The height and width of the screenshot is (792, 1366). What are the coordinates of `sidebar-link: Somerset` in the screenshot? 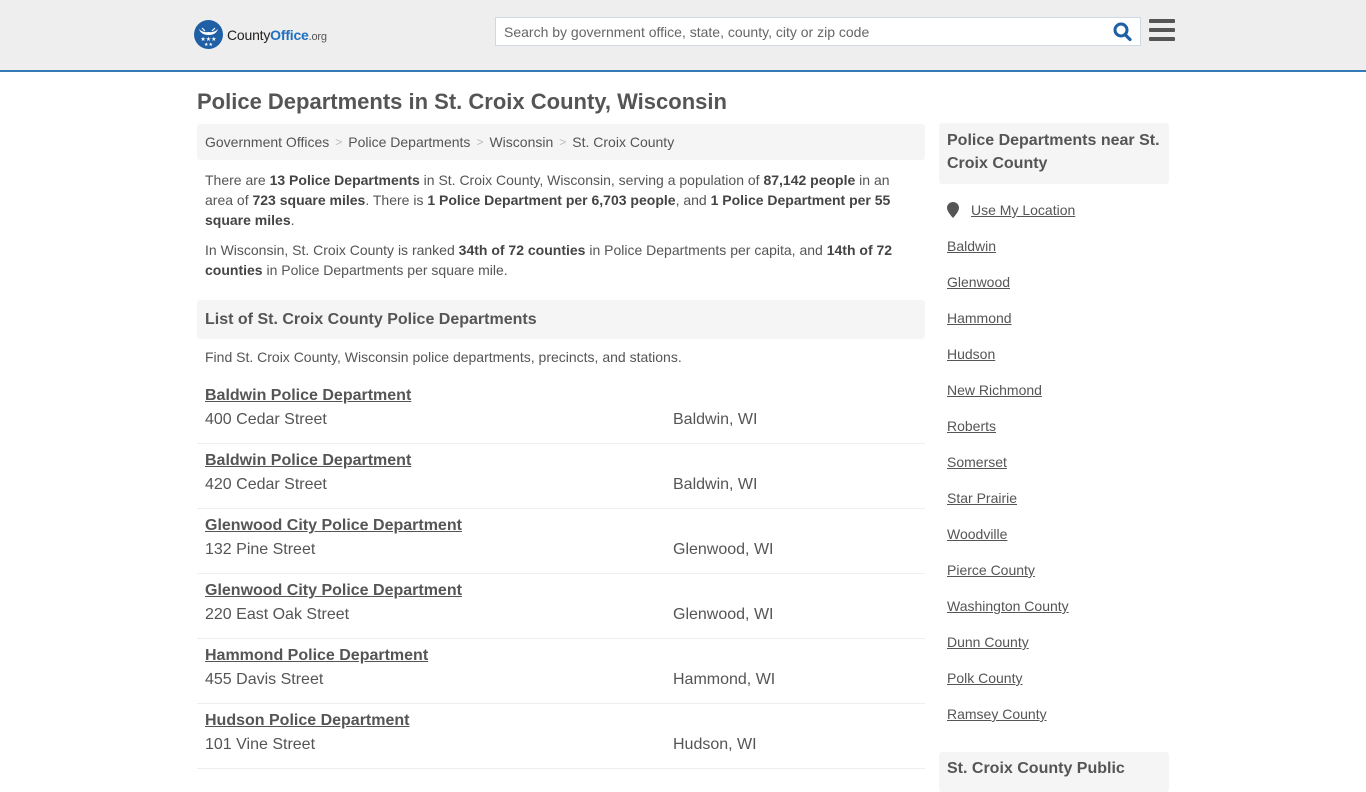 It's located at (977, 462).